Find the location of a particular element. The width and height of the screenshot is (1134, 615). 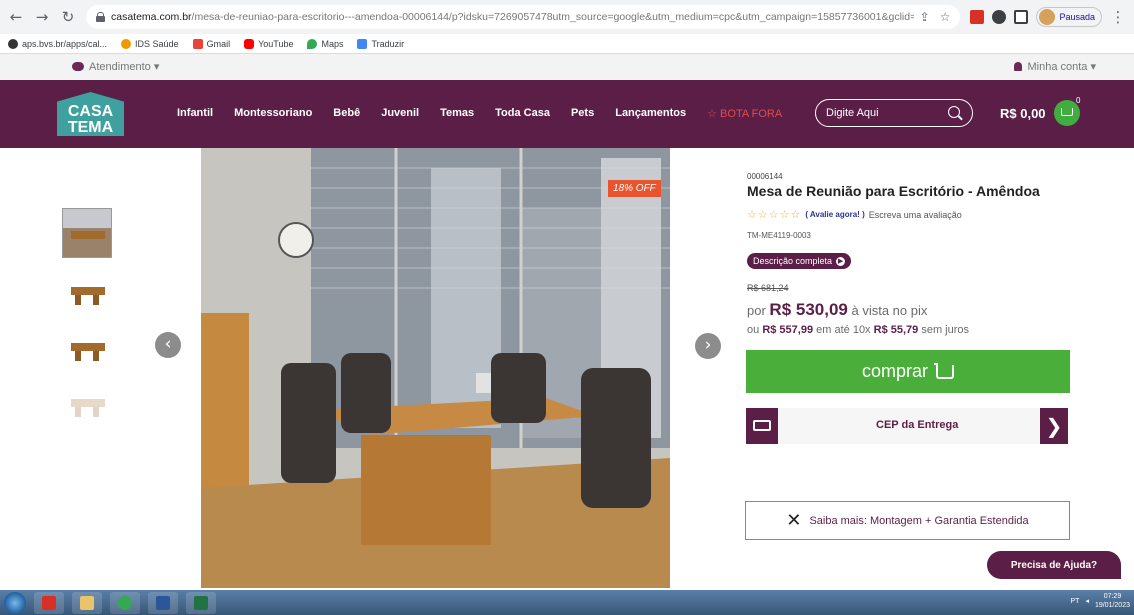

url-domain: casatema.com.br is located at coordinates (151, 17).